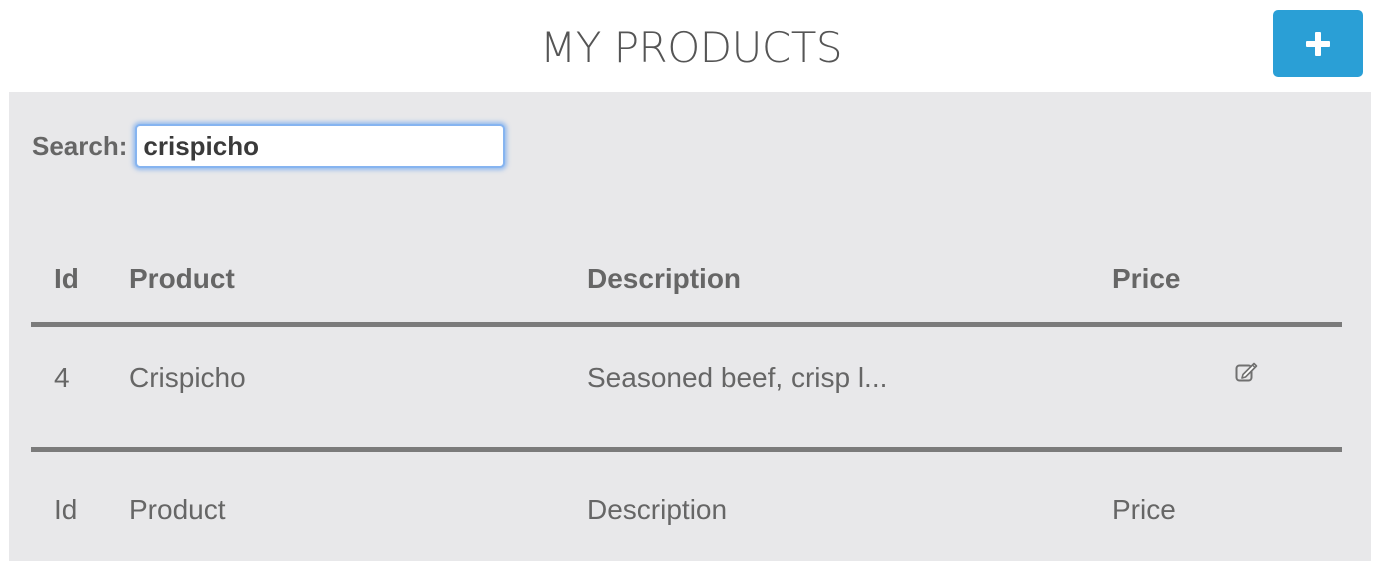 The width and height of the screenshot is (1374, 561). What do you see at coordinates (664, 279) in the screenshot?
I see `column-header-description: Description` at bounding box center [664, 279].